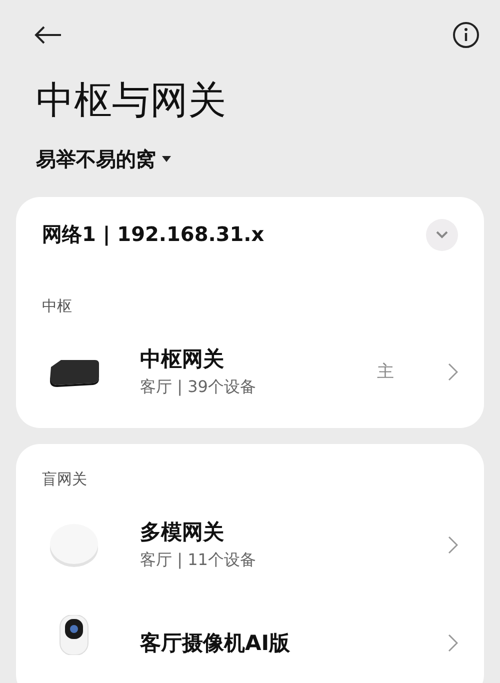  What do you see at coordinates (166, 159) in the screenshot?
I see `caret-icon` at bounding box center [166, 159].